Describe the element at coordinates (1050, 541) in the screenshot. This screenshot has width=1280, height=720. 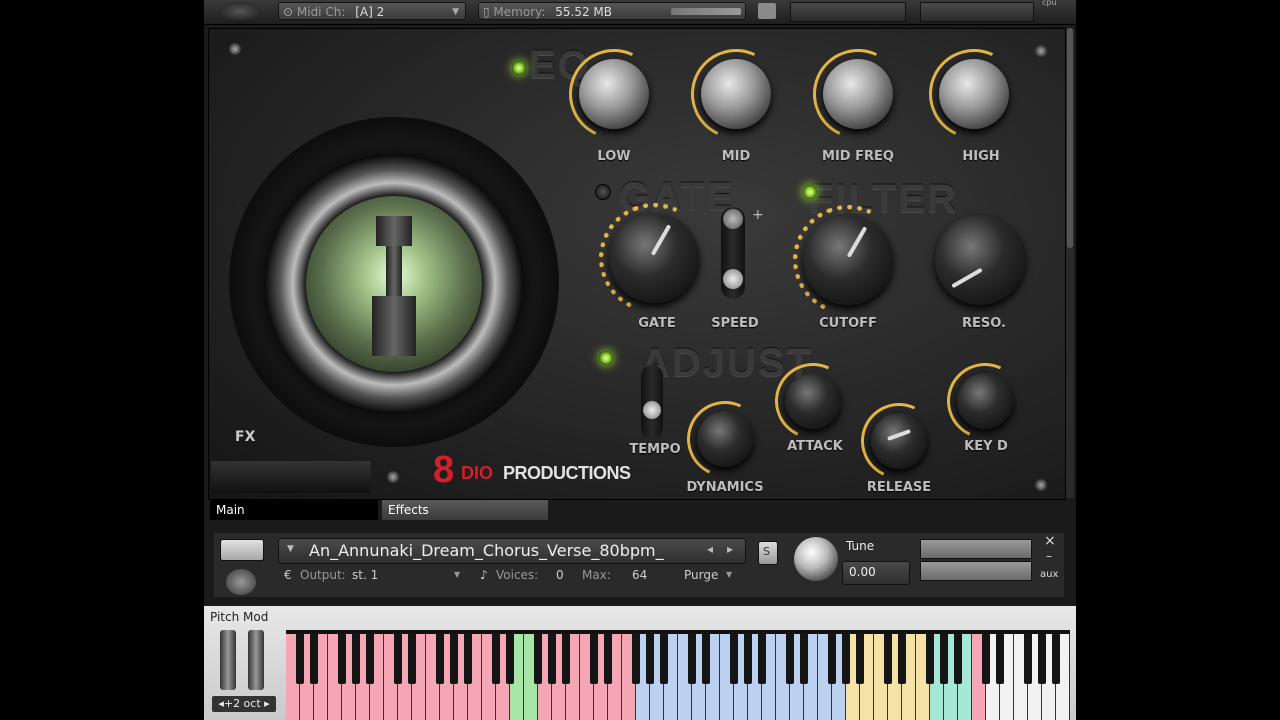
I see `close-icon: ×` at that location.